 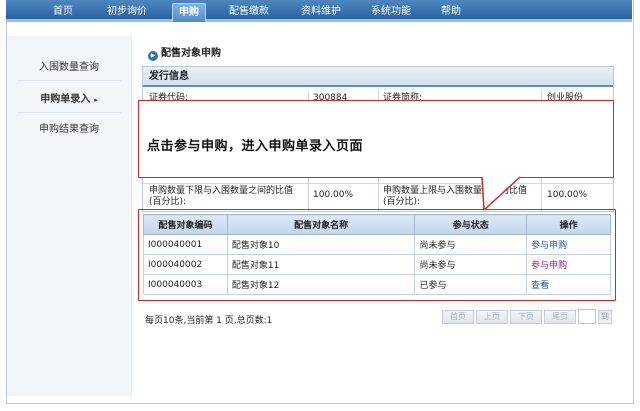 I want to click on sidebar-item-result-query: 申购结果查询, so click(x=69, y=127).